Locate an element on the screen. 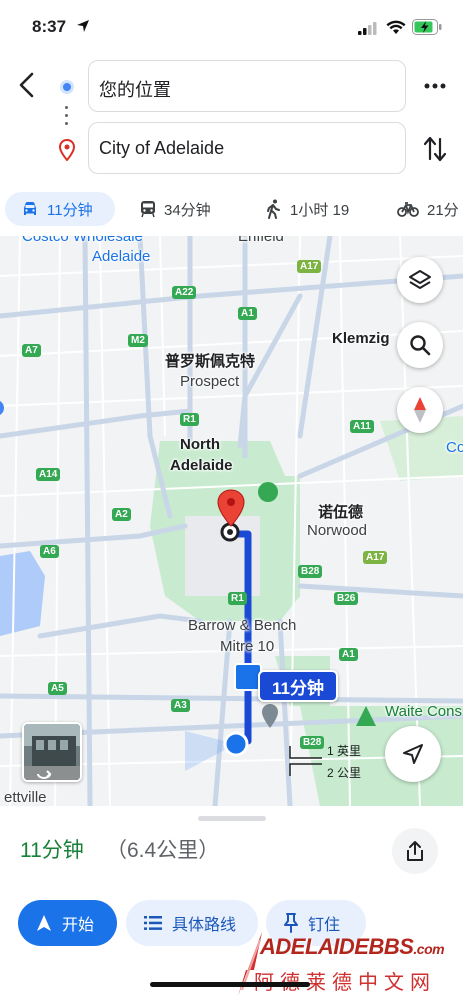  home-indicator is located at coordinates (230, 984).